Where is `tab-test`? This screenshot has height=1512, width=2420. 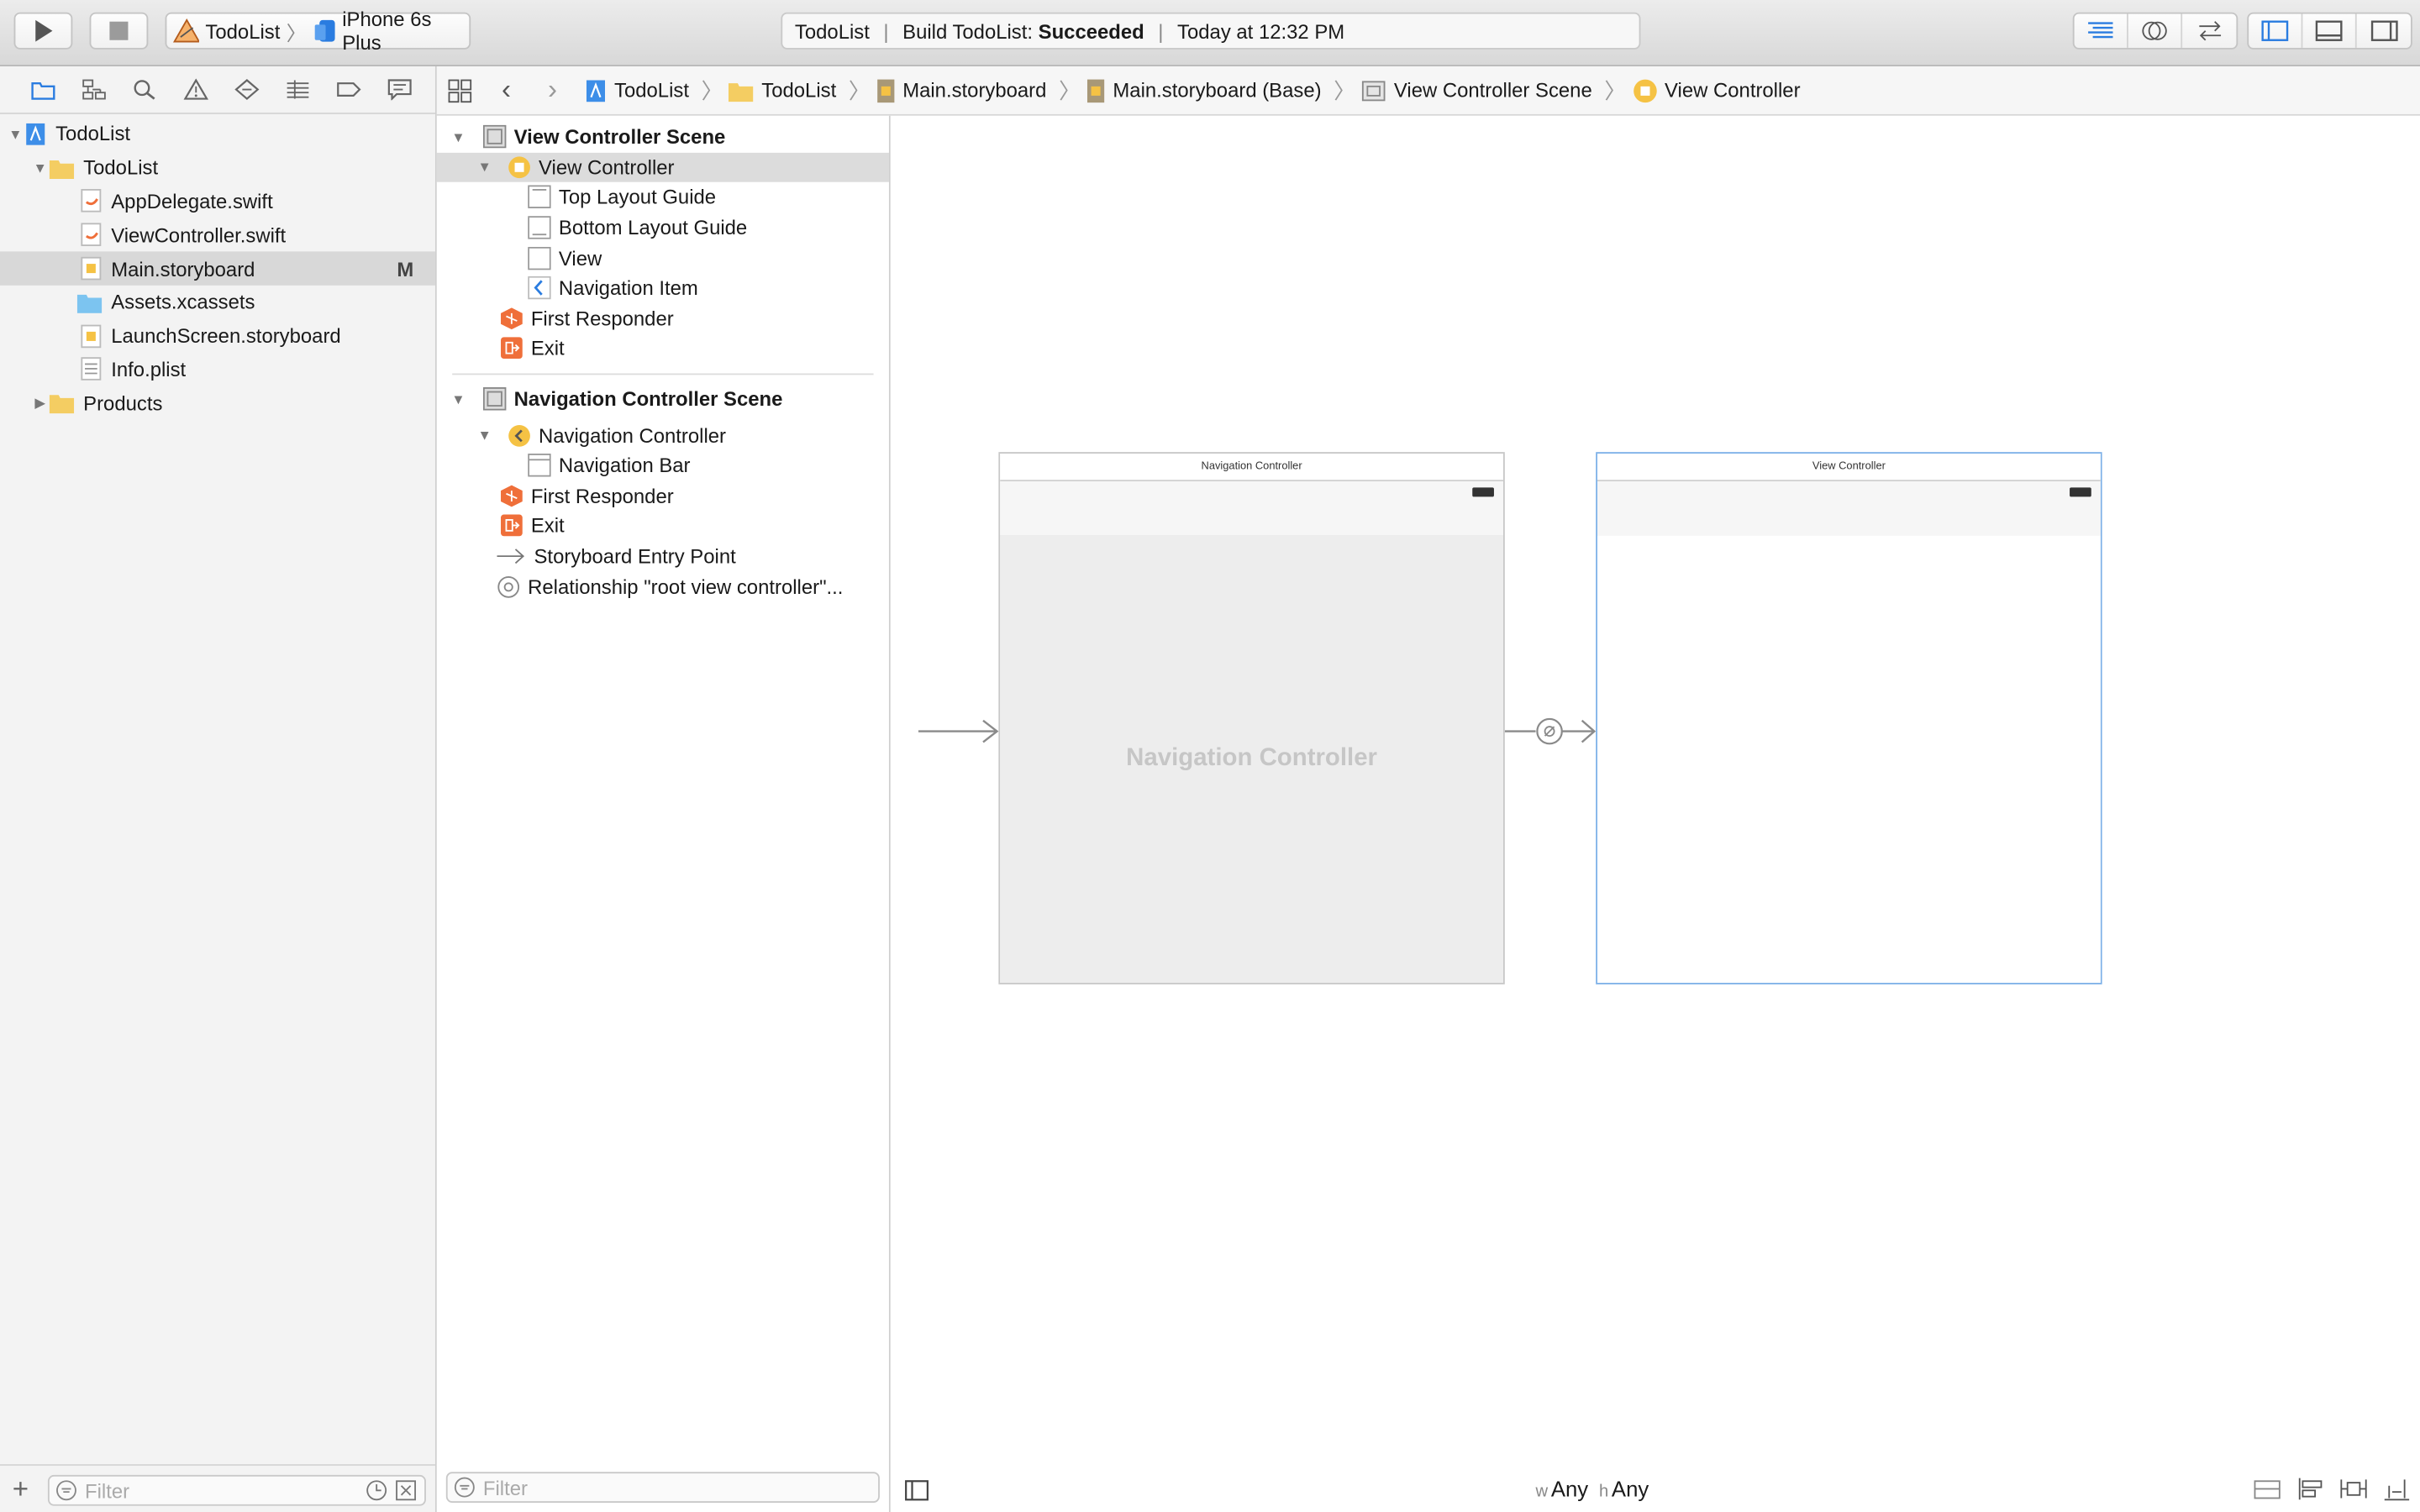 tab-test is located at coordinates (247, 89).